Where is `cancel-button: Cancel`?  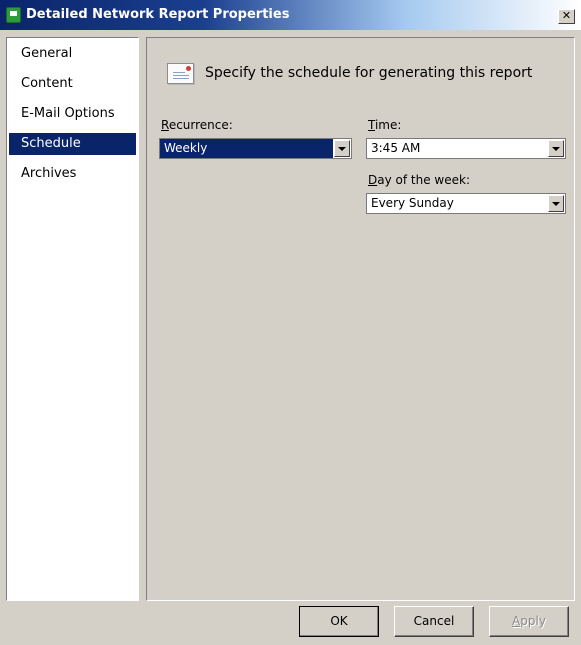
cancel-button: Cancel is located at coordinates (434, 621).